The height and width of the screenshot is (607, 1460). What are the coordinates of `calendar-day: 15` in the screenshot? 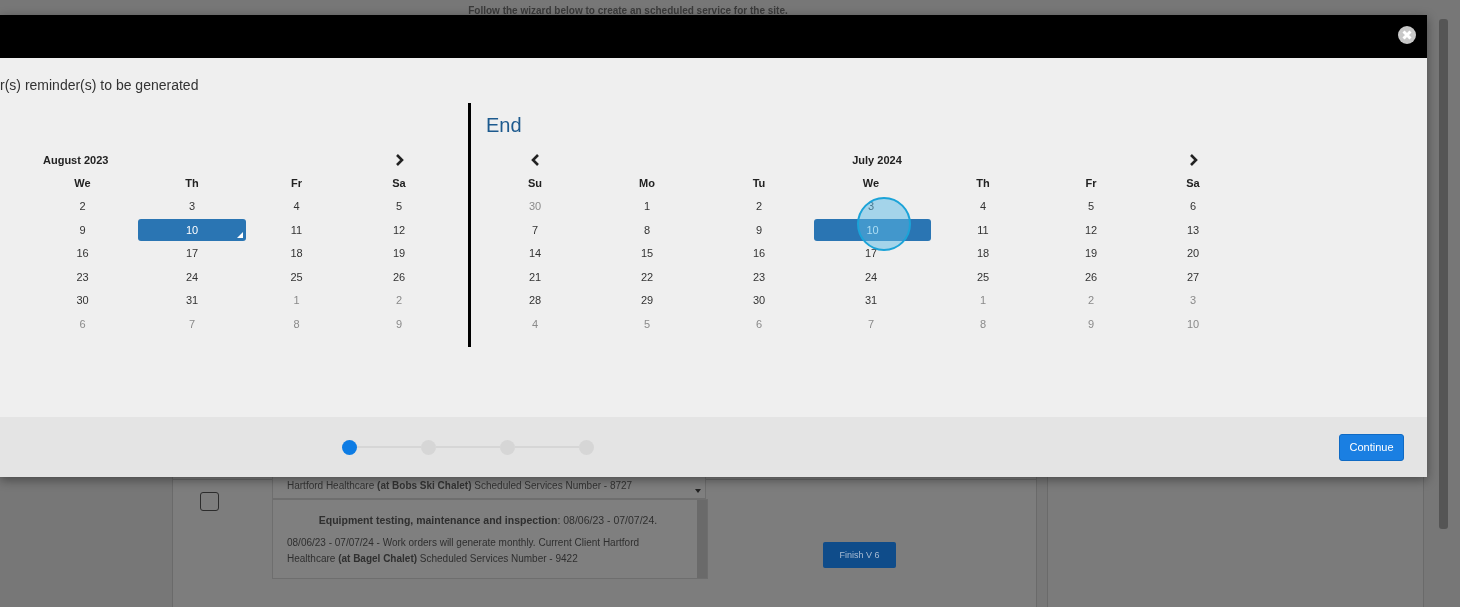 It's located at (647, 253).